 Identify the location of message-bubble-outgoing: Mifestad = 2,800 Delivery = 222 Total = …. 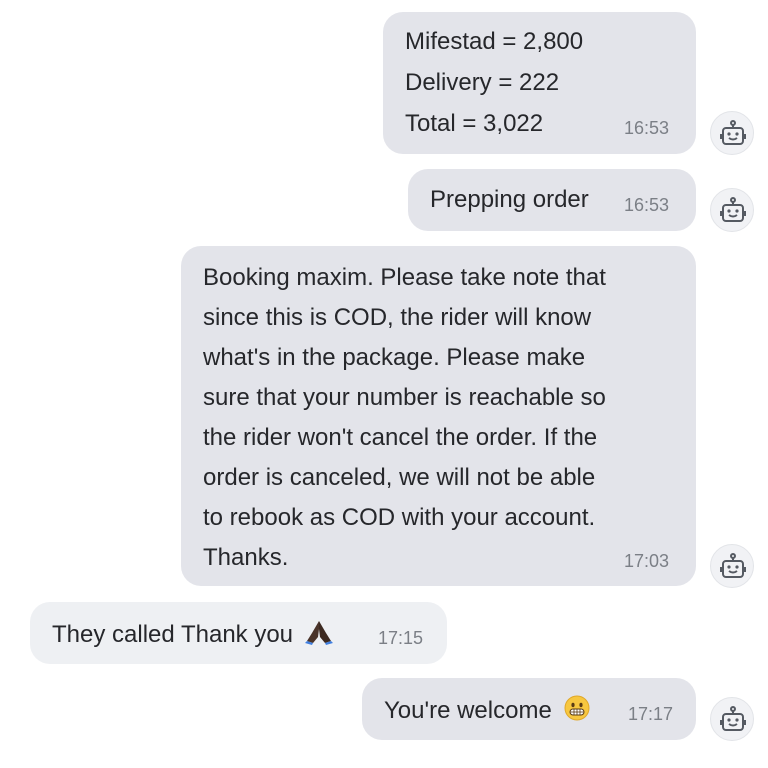
(539, 83).